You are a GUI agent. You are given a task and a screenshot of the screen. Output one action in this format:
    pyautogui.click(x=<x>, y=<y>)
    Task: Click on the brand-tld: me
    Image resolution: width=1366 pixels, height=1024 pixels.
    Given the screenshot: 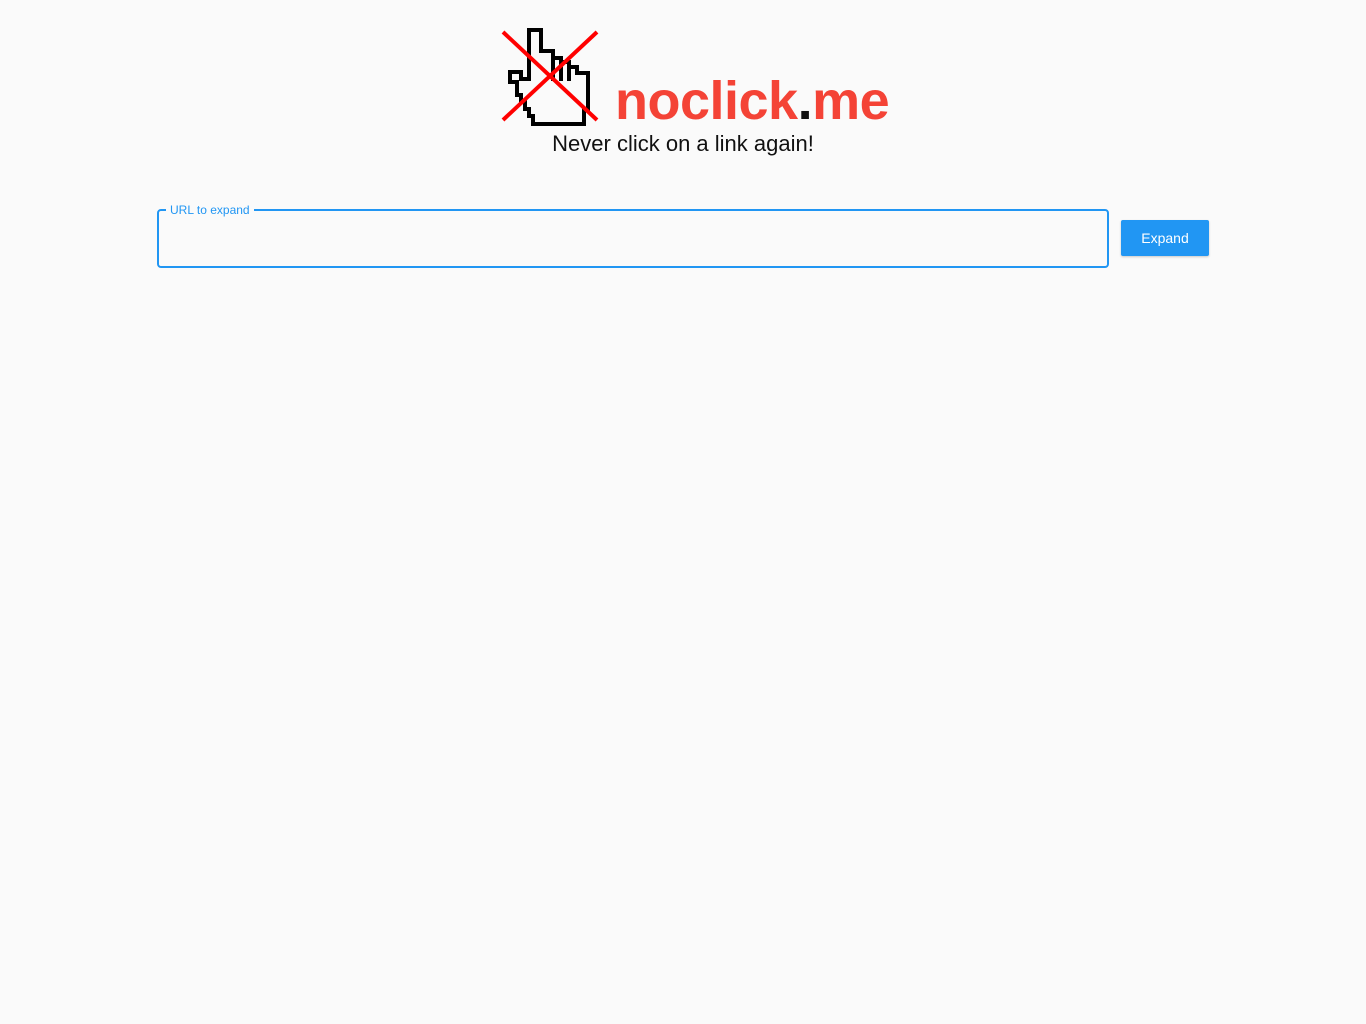 What is the action you would take?
    pyautogui.click(x=851, y=101)
    